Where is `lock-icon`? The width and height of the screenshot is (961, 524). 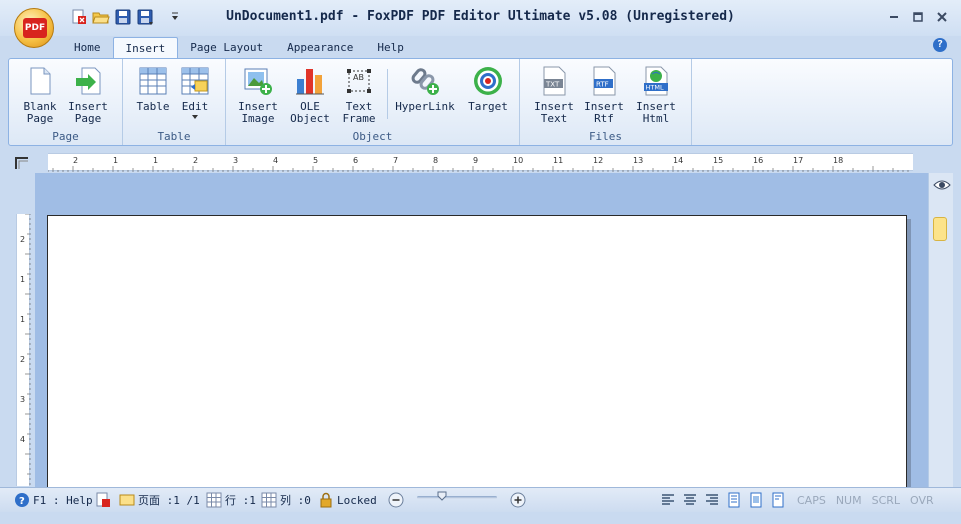
lock-icon is located at coordinates (326, 500).